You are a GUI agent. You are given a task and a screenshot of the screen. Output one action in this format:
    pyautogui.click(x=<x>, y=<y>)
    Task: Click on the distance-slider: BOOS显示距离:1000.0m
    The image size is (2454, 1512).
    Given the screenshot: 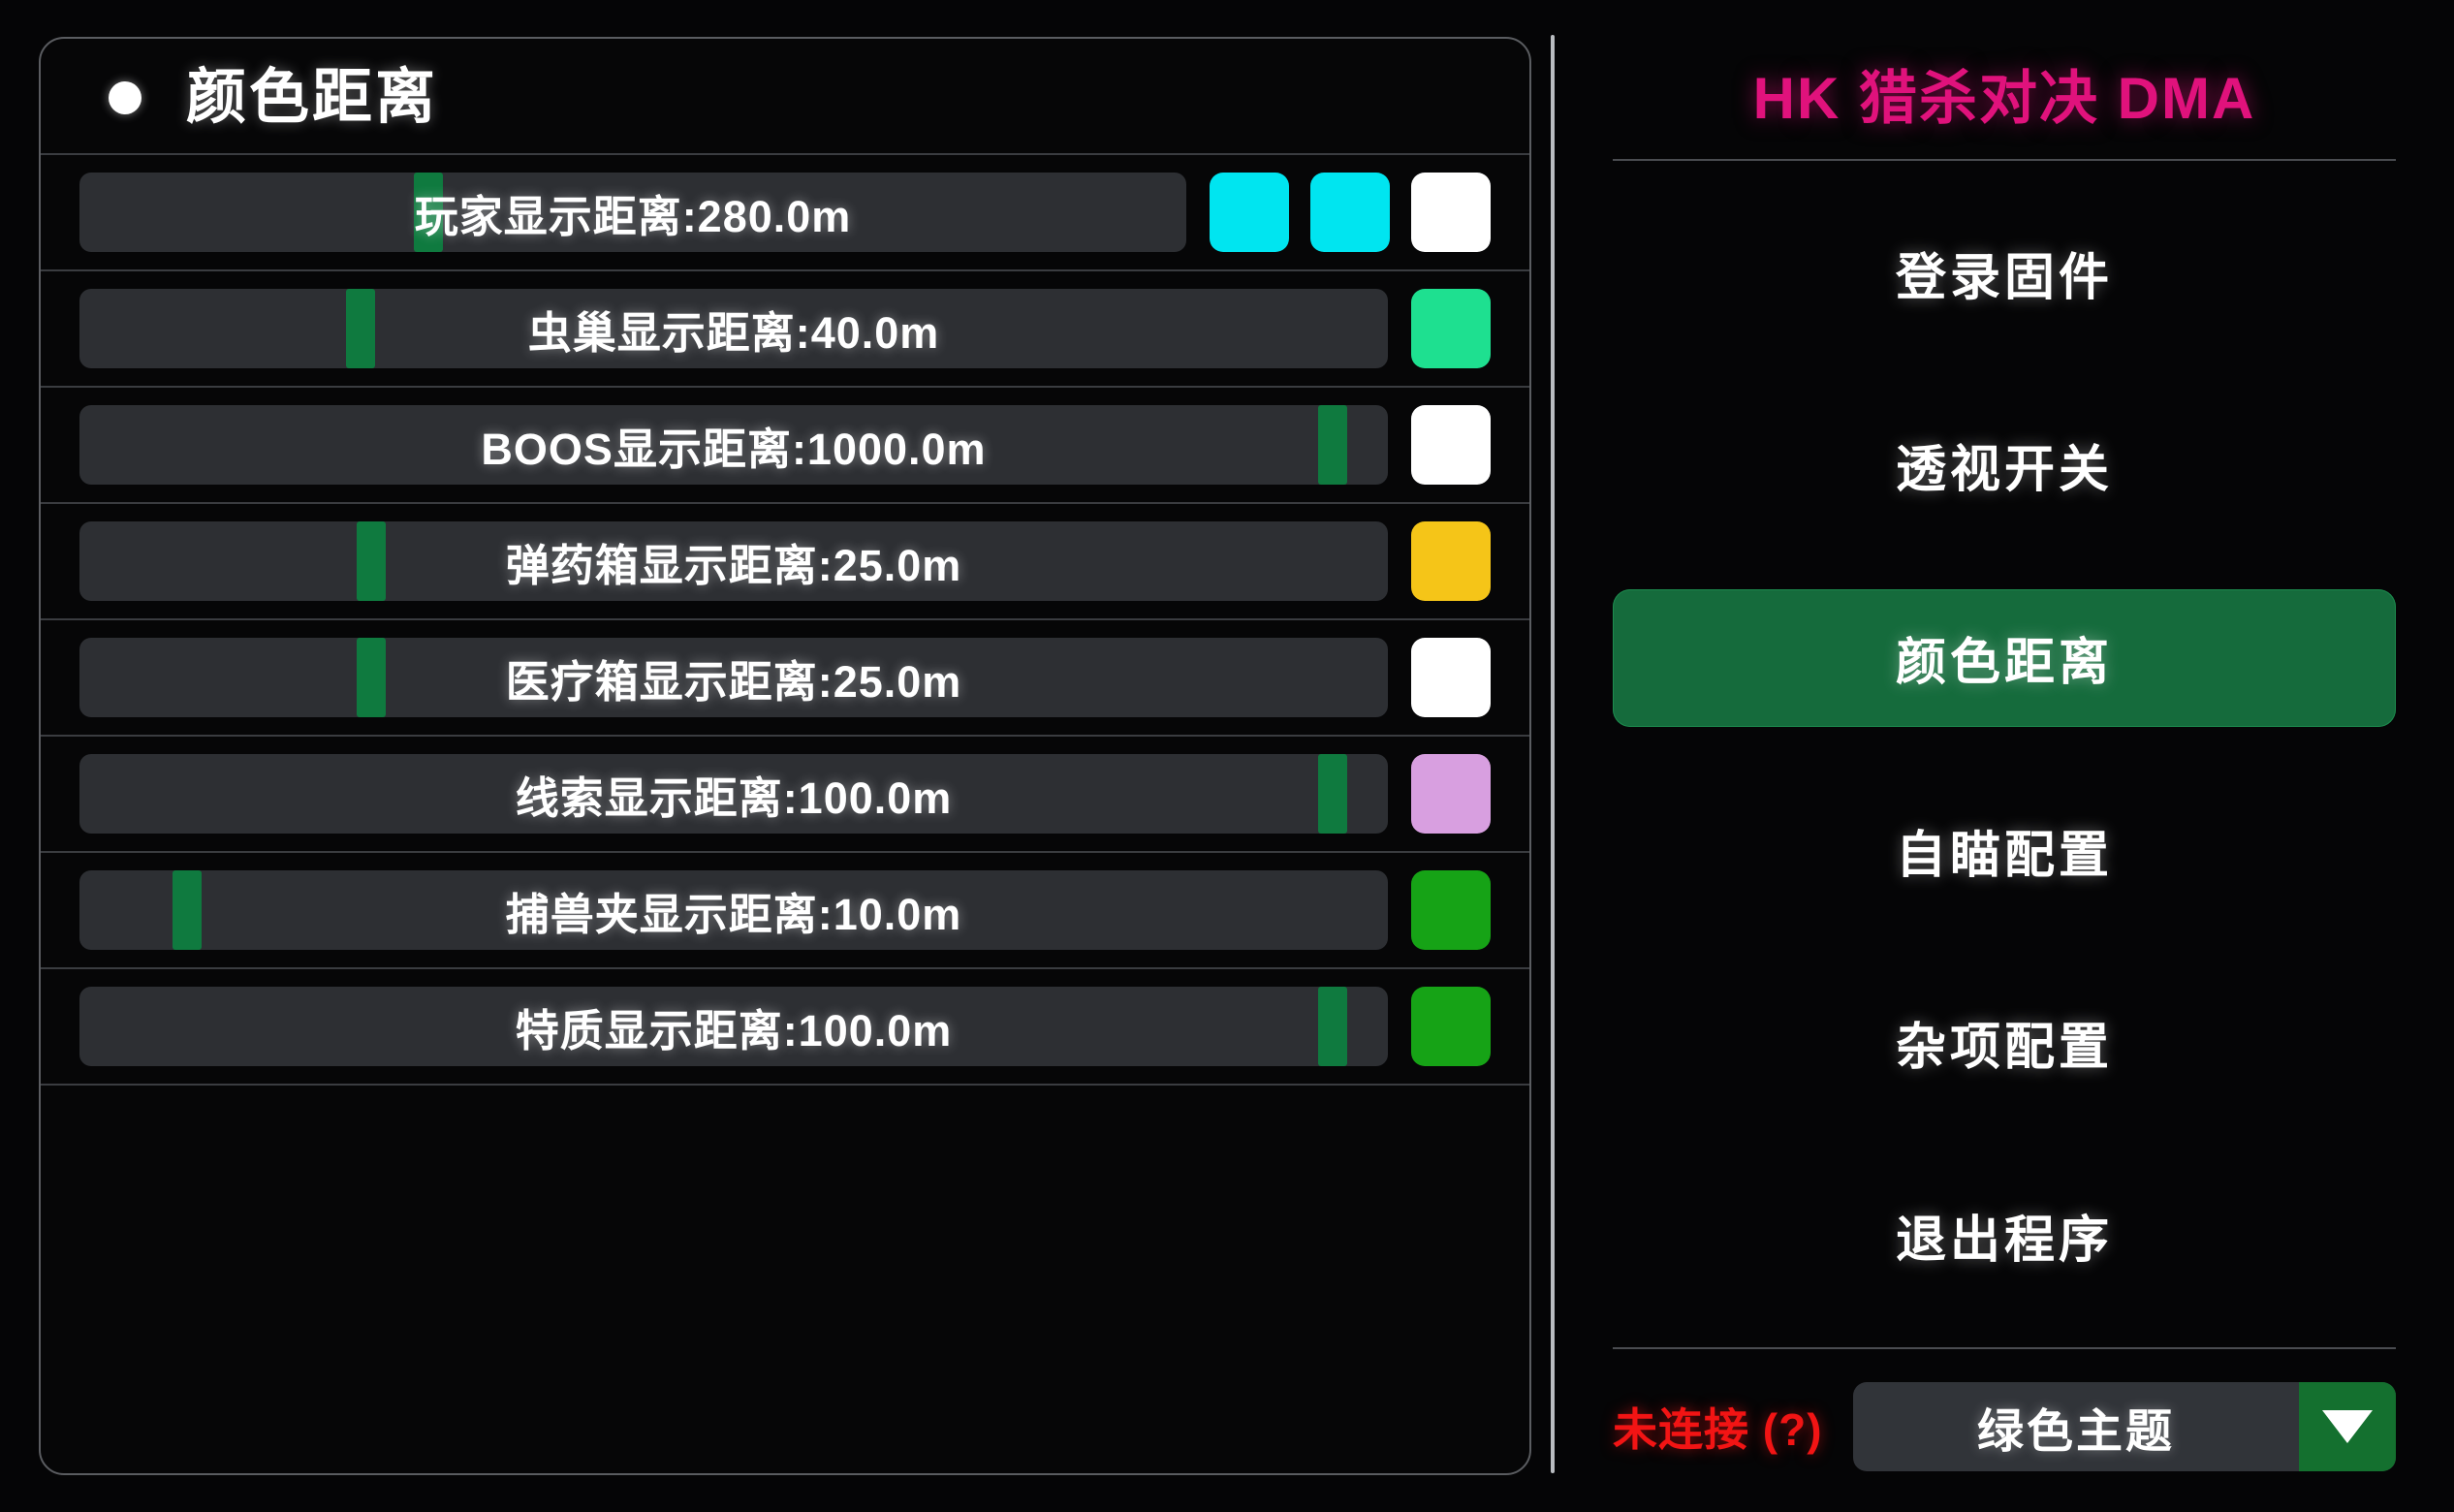 What is the action you would take?
    pyautogui.click(x=733, y=445)
    